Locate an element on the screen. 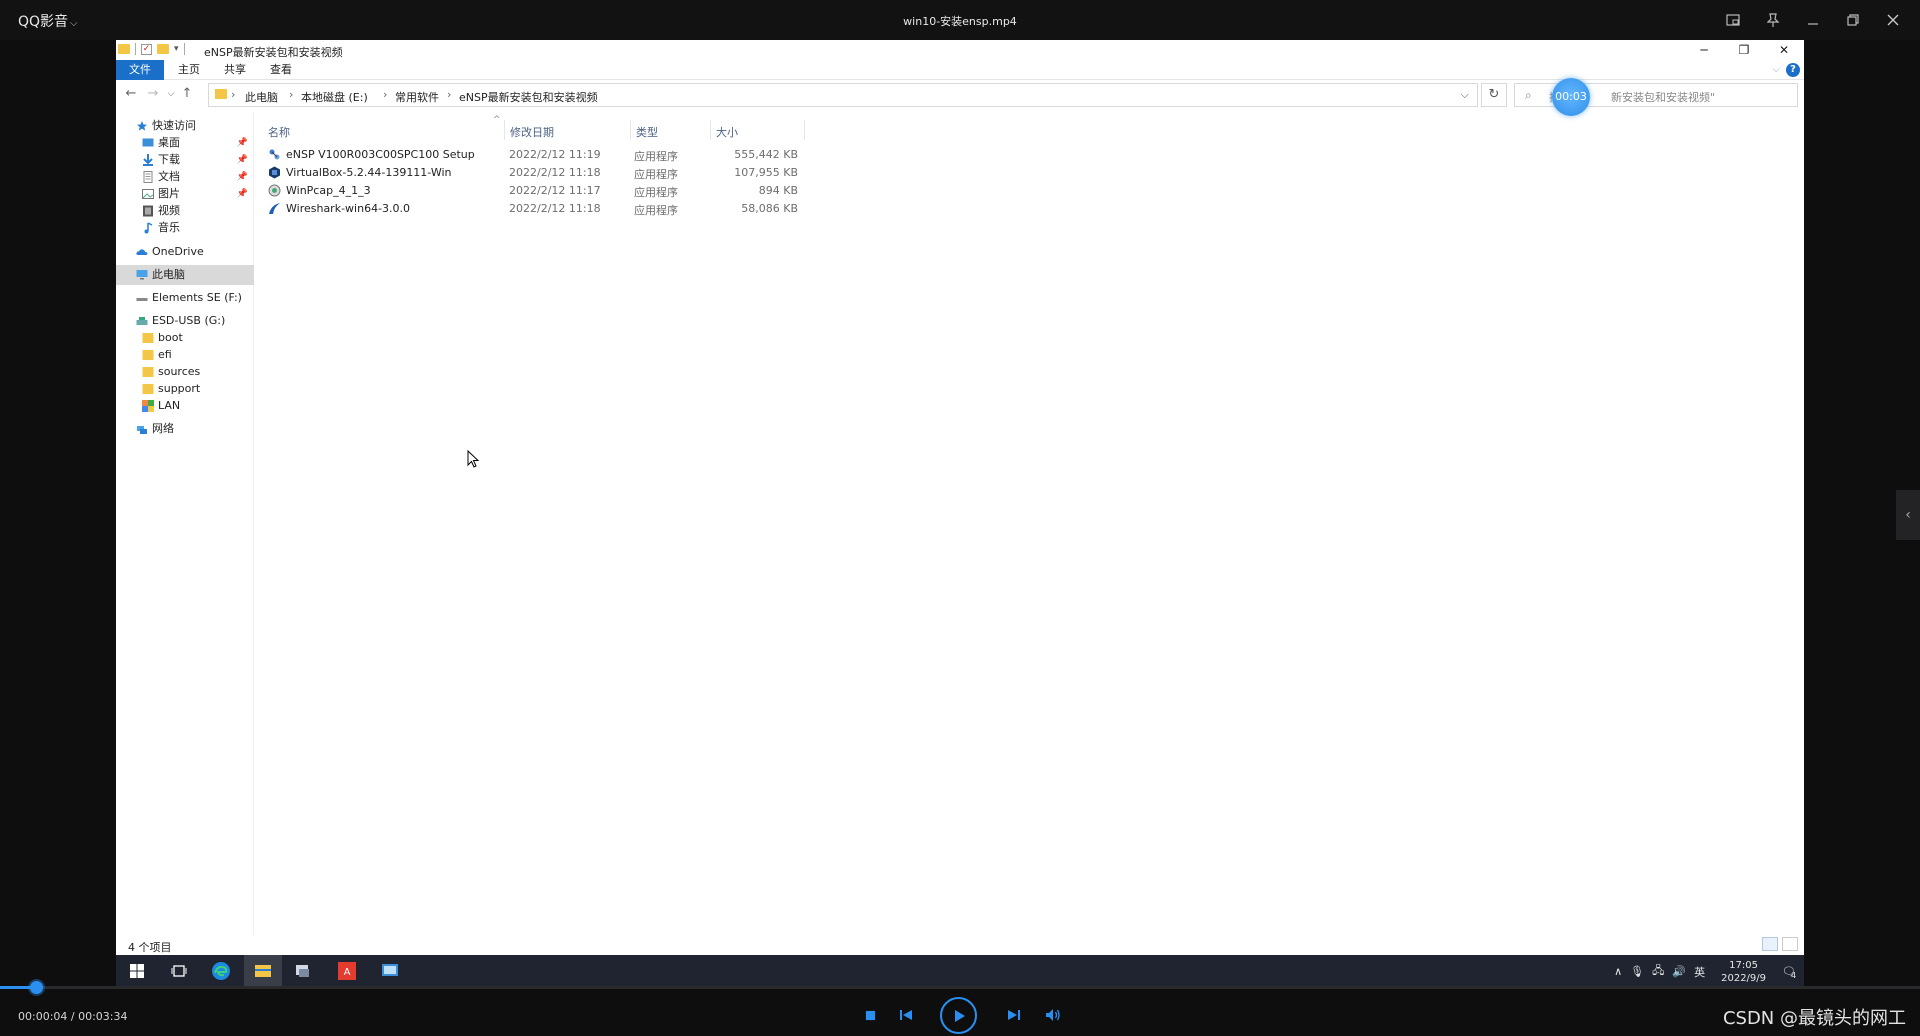 The image size is (1920, 1036). minimize-icon is located at coordinates (1813, 20).